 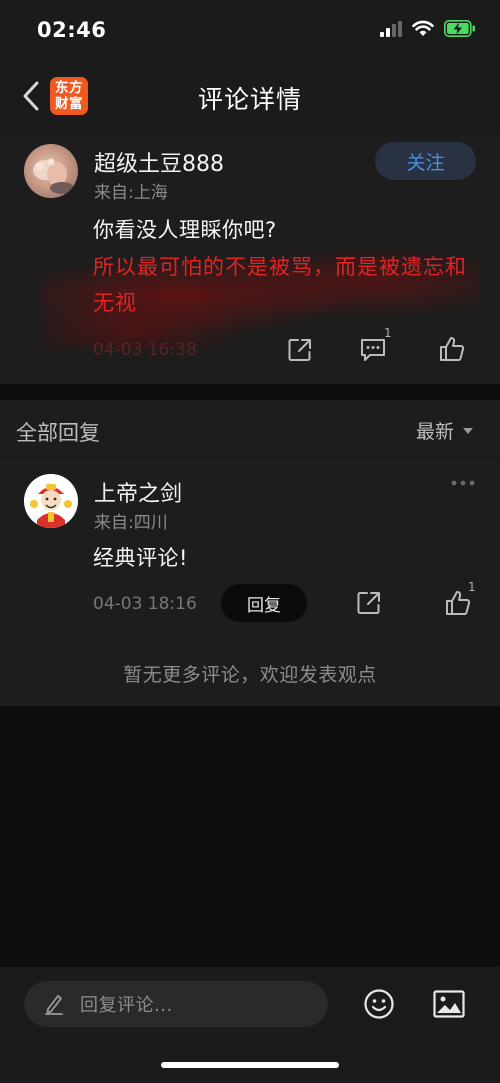 I want to click on brand-logo-line1: 东方, so click(x=69, y=88).